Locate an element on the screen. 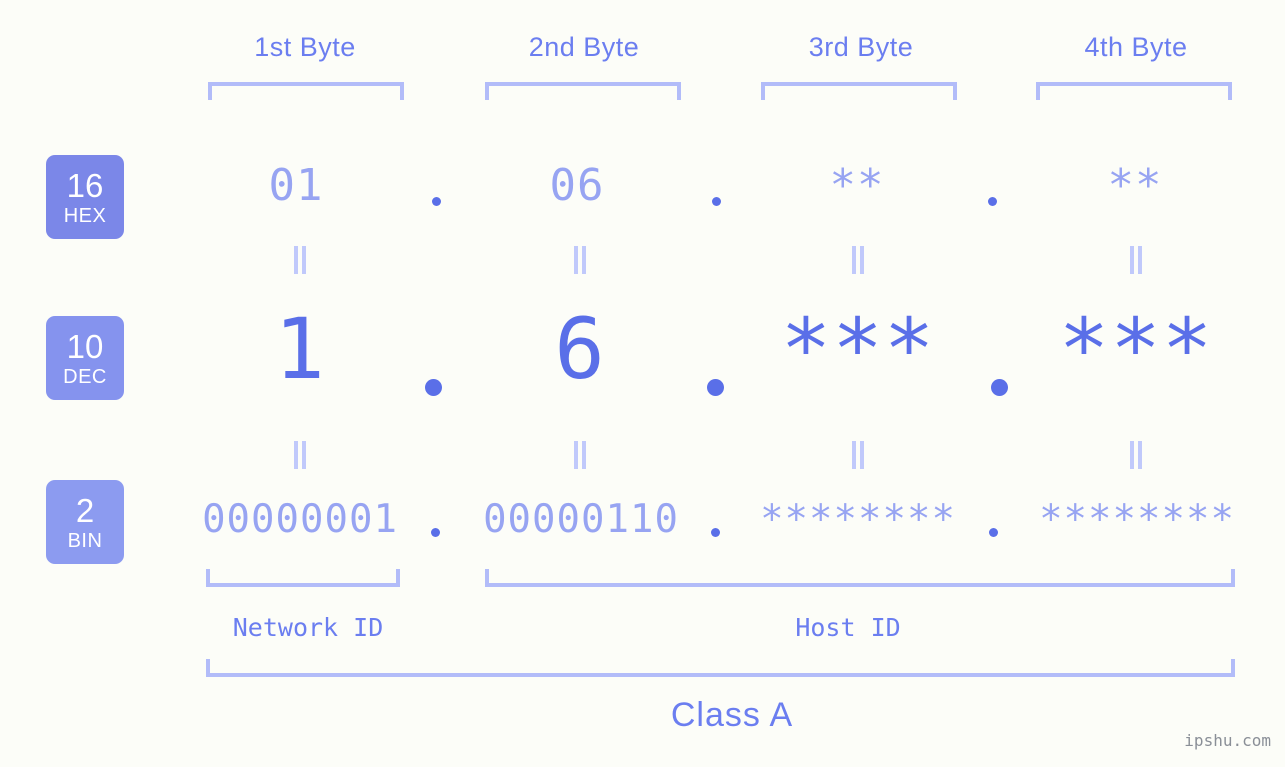  byte-header-3: 3rd Byte is located at coordinates (861, 47).